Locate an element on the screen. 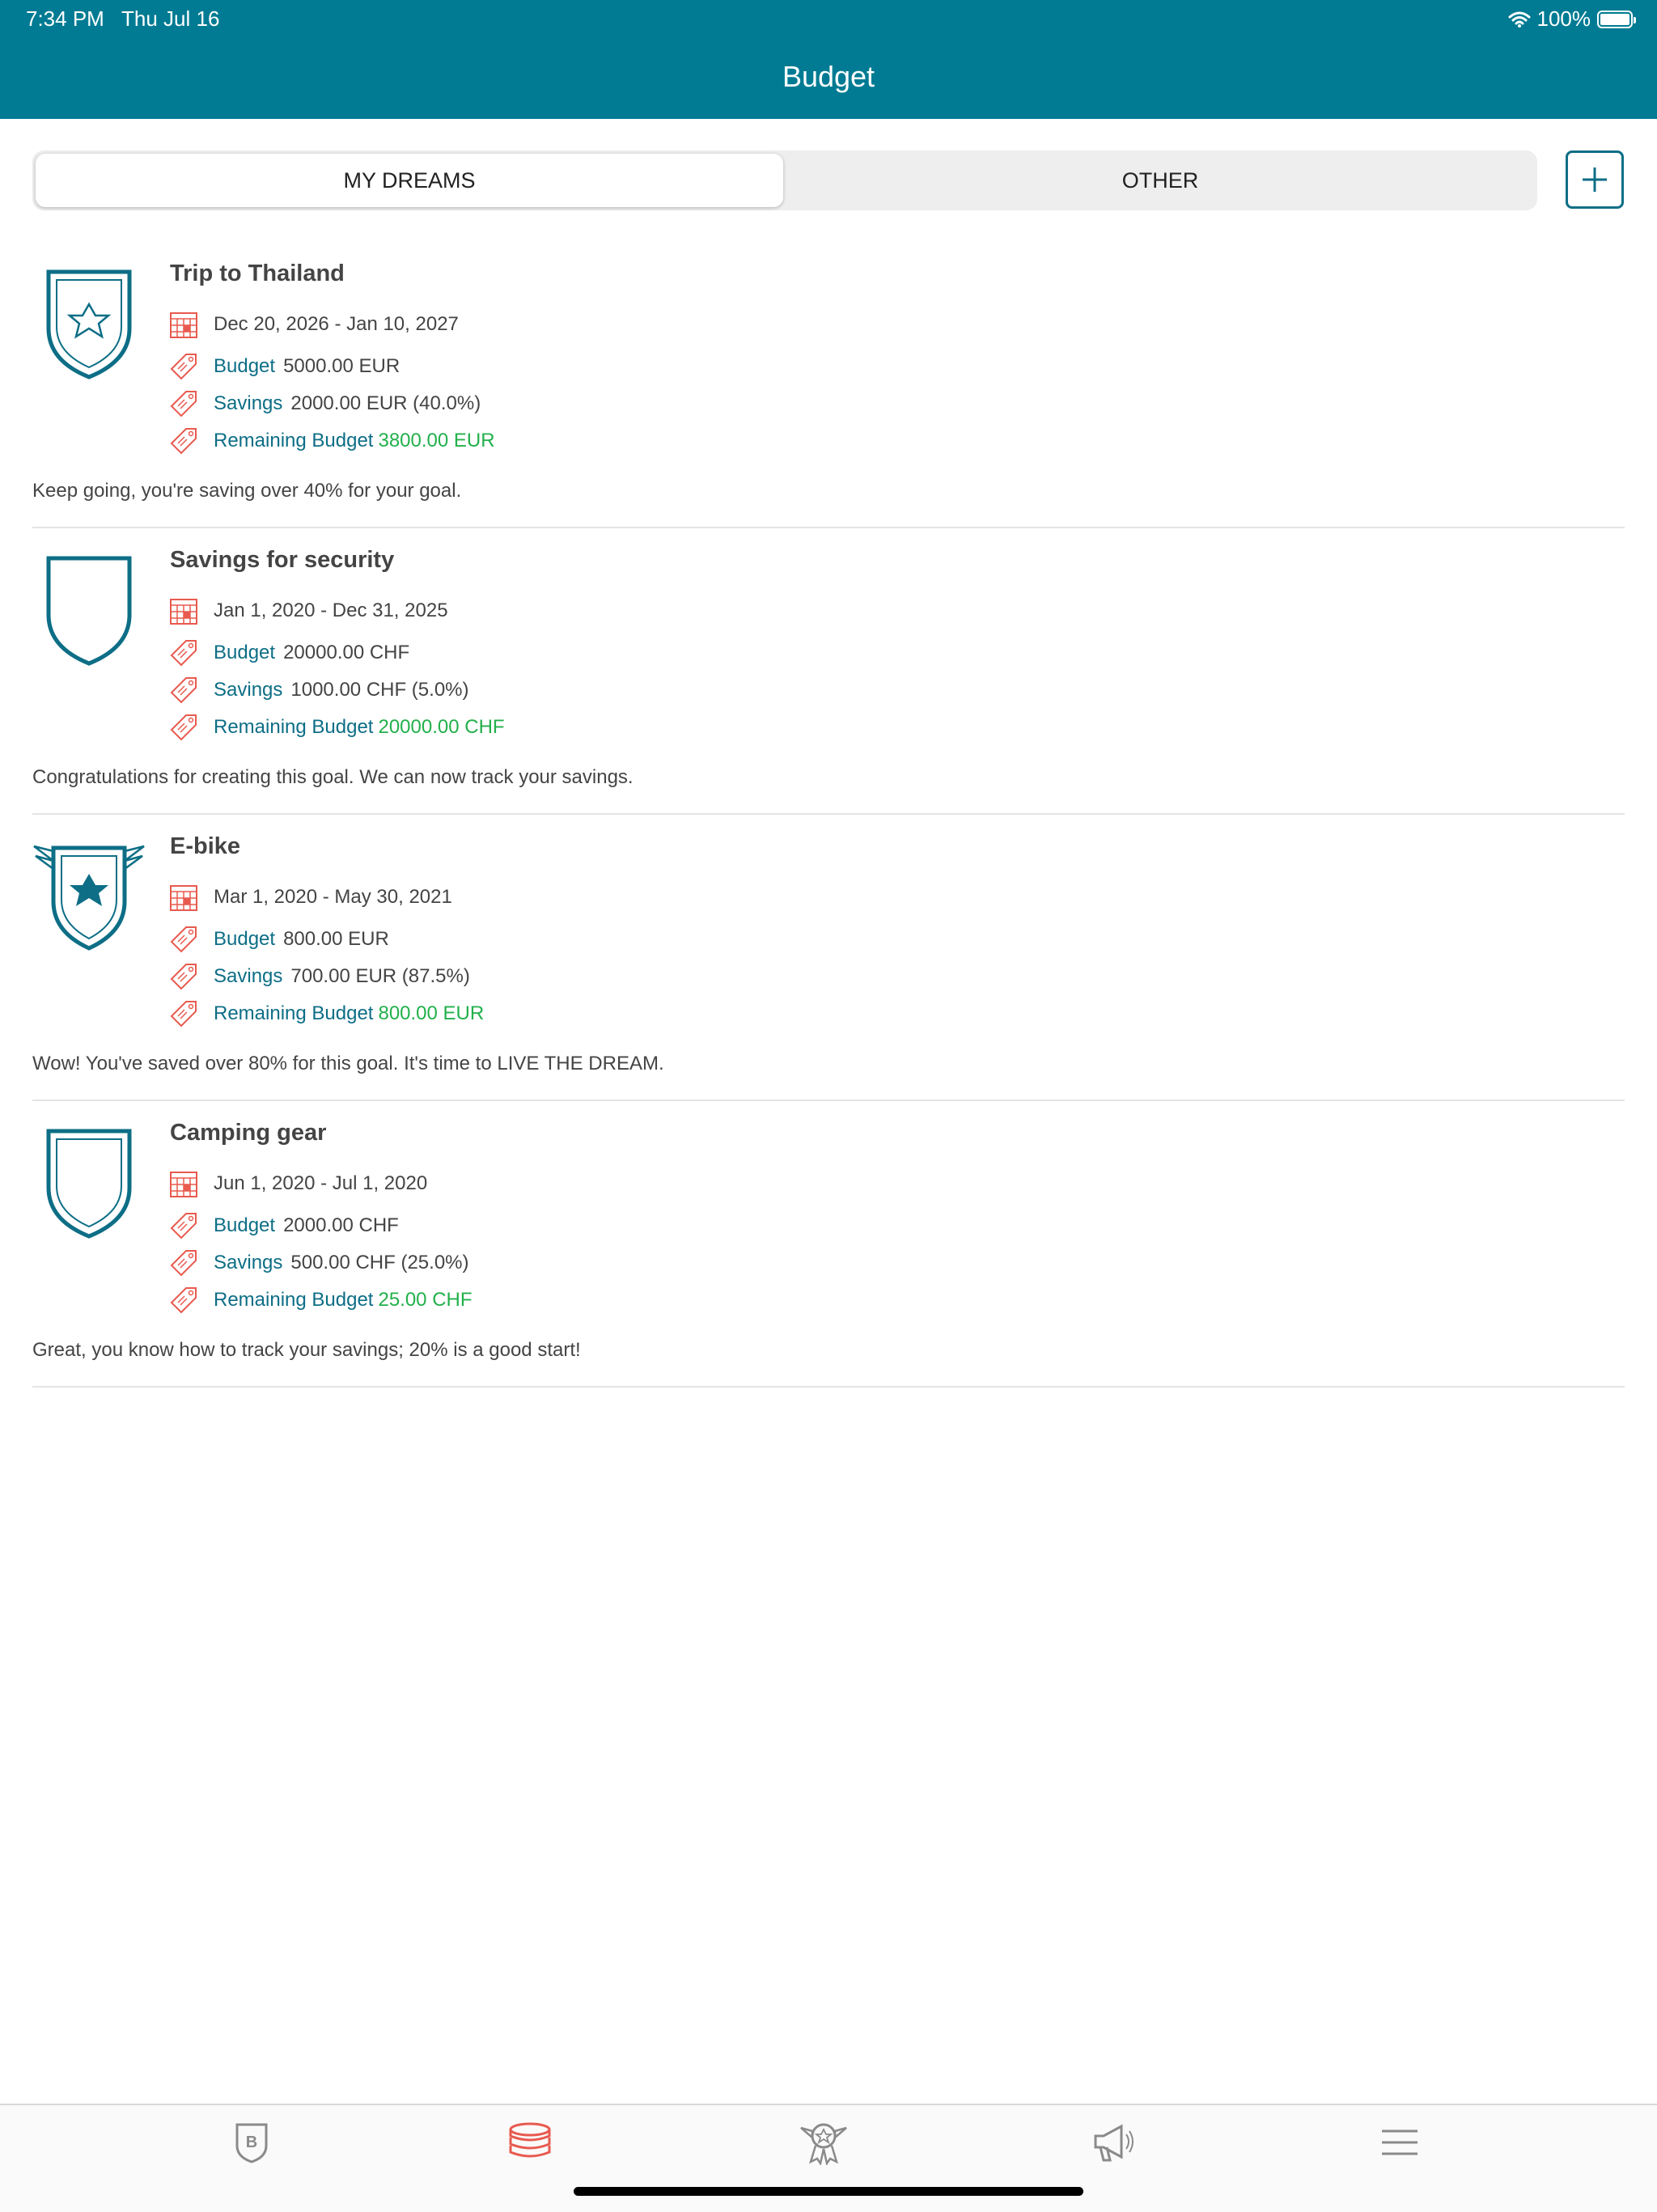 The image size is (1657, 2212). goal-savings-row: Savings 2000.00 EUR (40.0%) is located at coordinates (324, 404).